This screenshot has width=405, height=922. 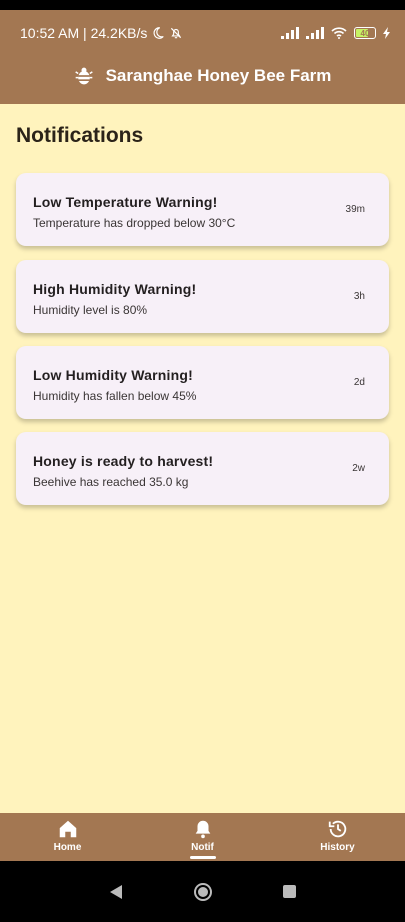 I want to click on notification-title: Low Temperature Warning!, so click(x=125, y=202).